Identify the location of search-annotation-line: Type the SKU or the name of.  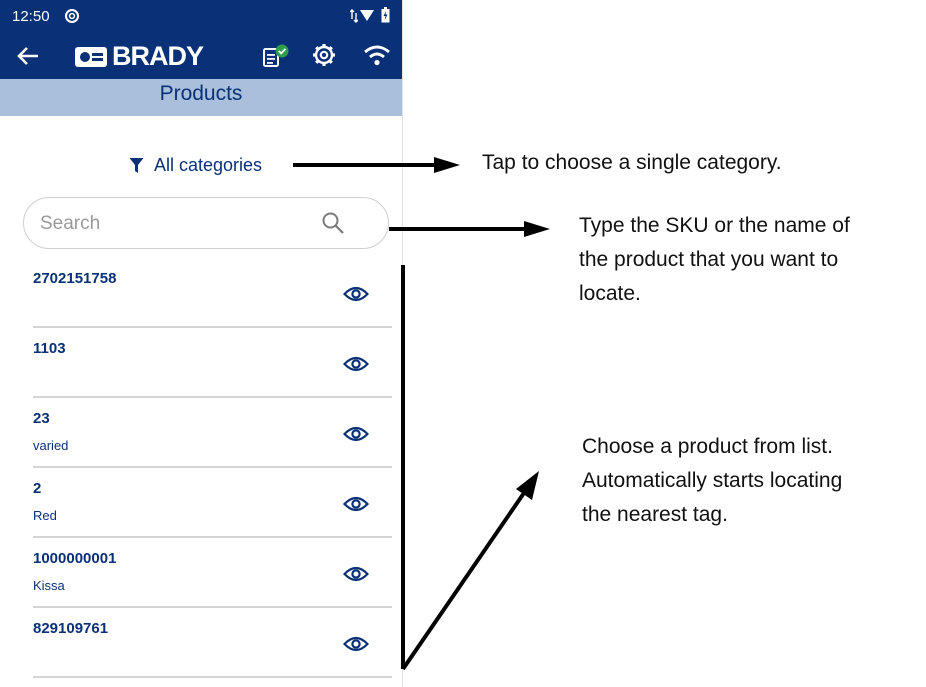
(714, 225).